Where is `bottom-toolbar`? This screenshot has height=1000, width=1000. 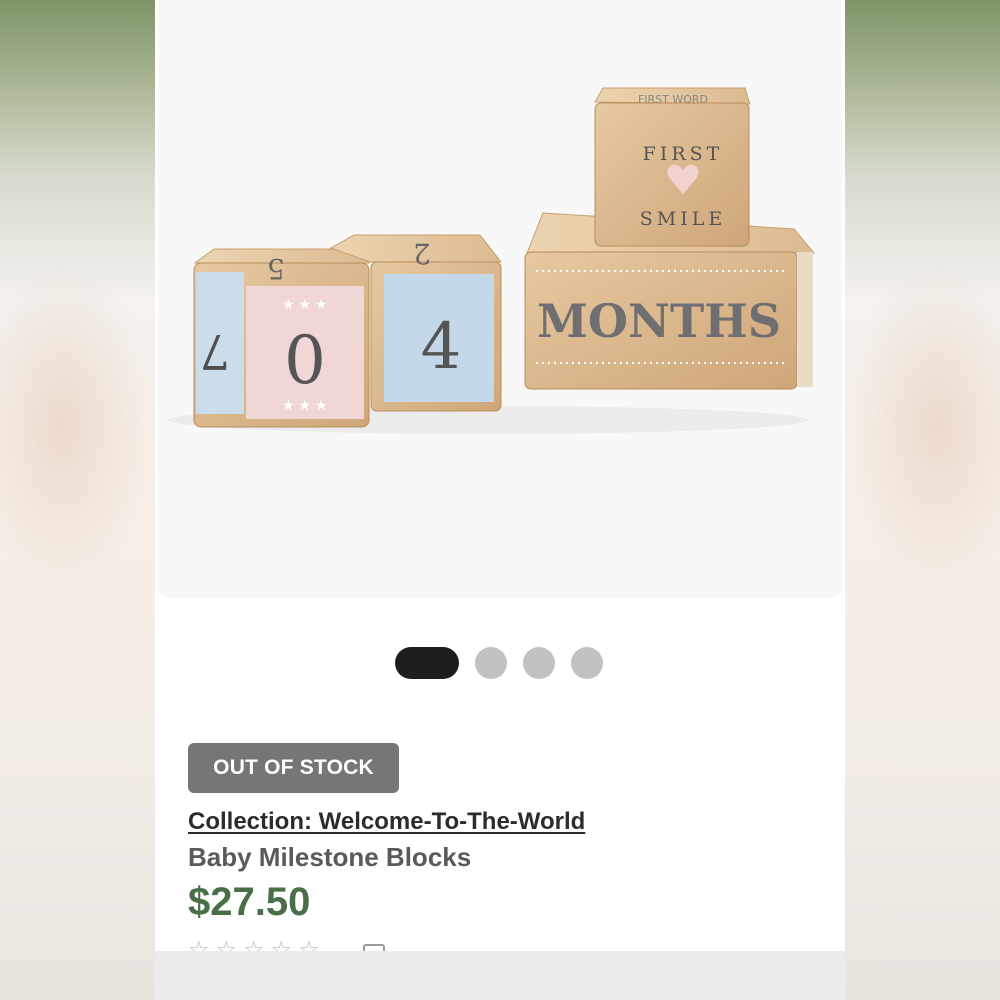 bottom-toolbar is located at coordinates (500, 975).